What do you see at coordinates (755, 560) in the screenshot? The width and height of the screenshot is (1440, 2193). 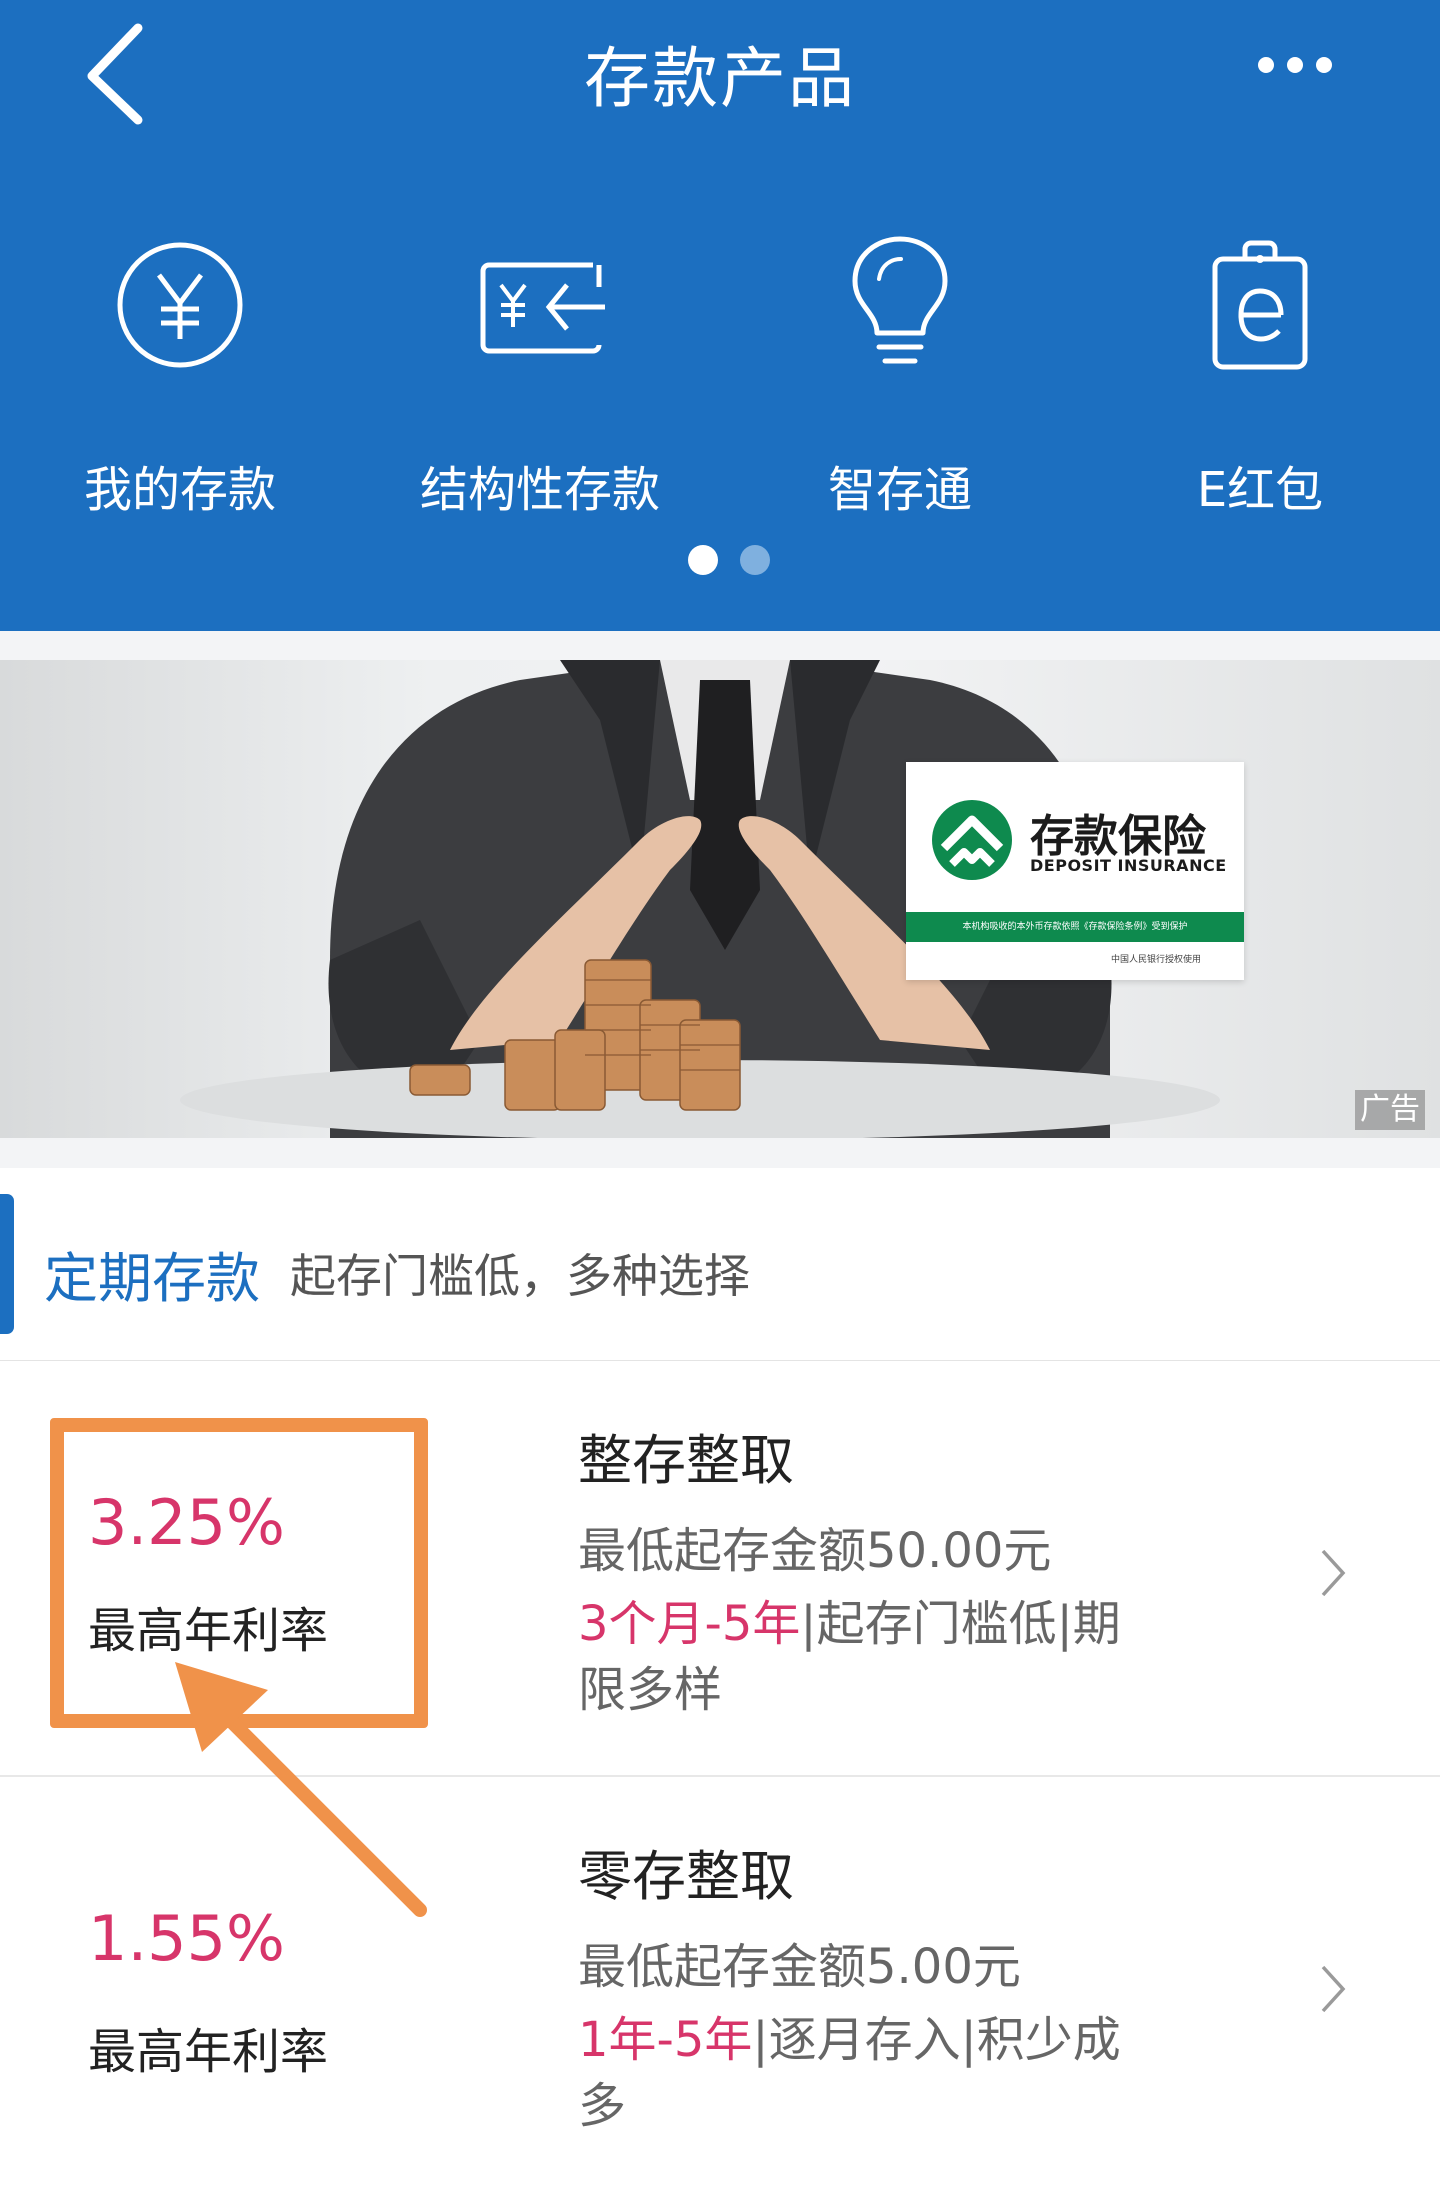 I see `page-indicator-dot` at bounding box center [755, 560].